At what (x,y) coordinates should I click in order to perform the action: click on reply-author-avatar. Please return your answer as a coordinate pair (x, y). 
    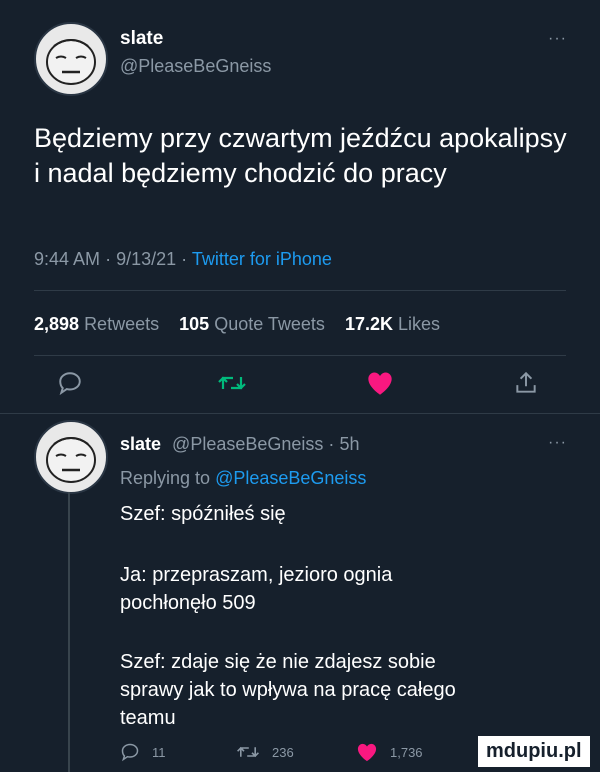
    Looking at the image, I should click on (71, 457).